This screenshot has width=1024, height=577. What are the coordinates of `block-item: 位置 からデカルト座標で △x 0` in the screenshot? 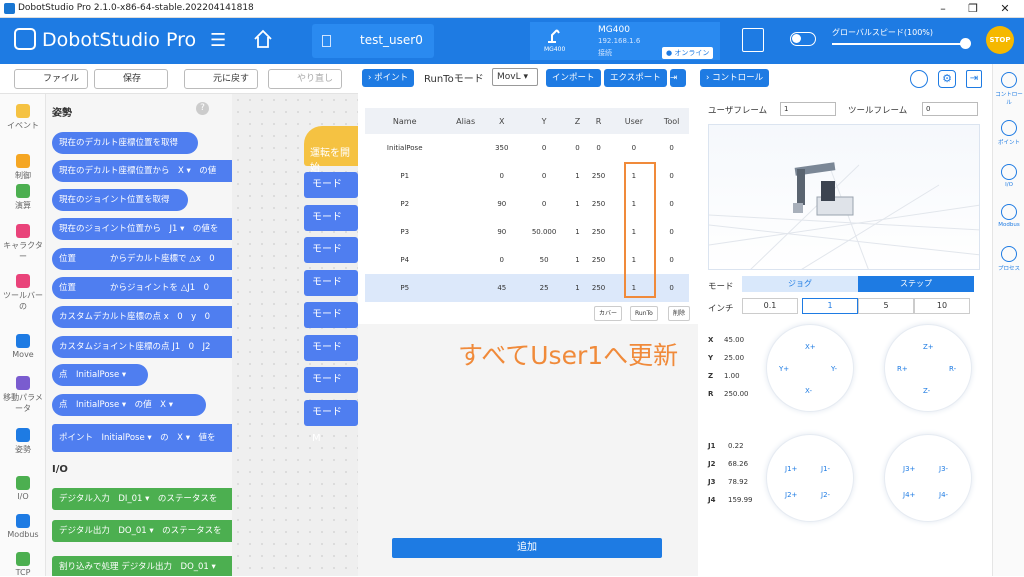 It's located at (142, 259).